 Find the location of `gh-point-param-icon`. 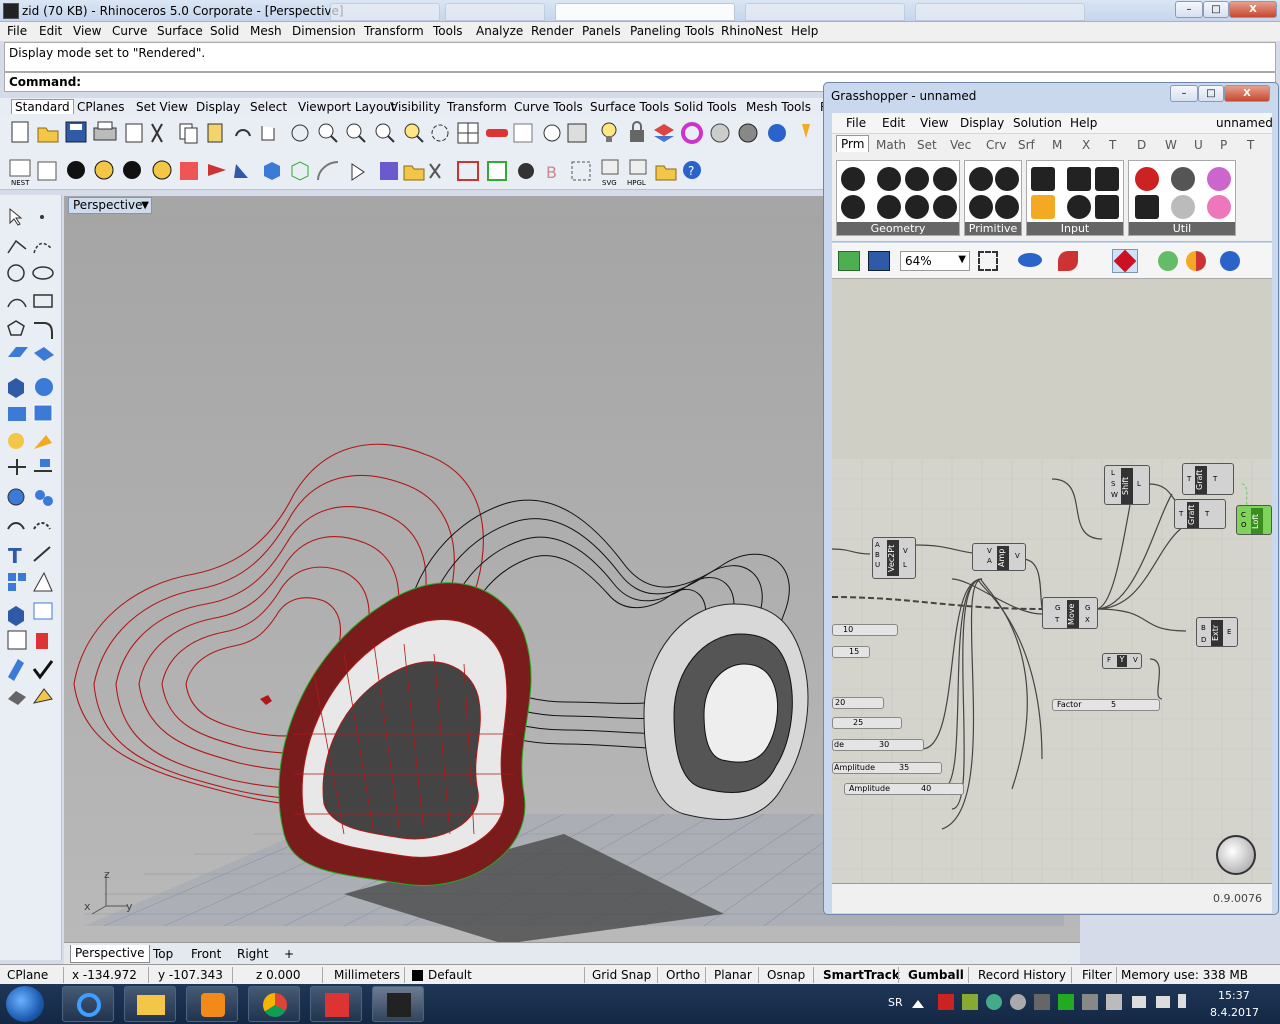

gh-point-param-icon is located at coordinates (945, 207).